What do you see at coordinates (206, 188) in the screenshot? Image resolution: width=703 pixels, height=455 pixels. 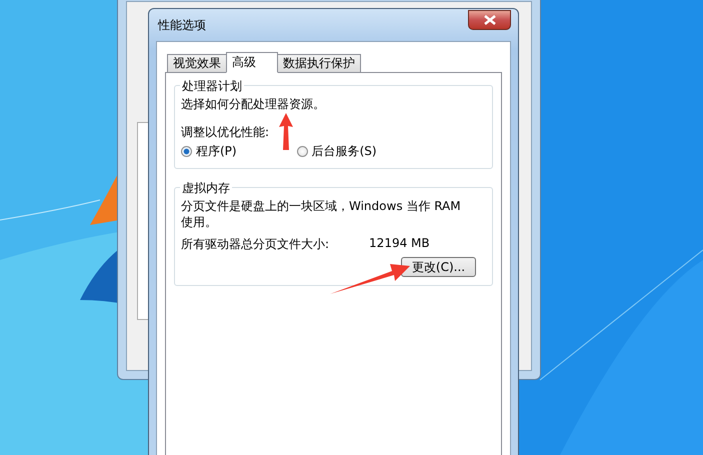 I see `group-title: 虚拟内存` at bounding box center [206, 188].